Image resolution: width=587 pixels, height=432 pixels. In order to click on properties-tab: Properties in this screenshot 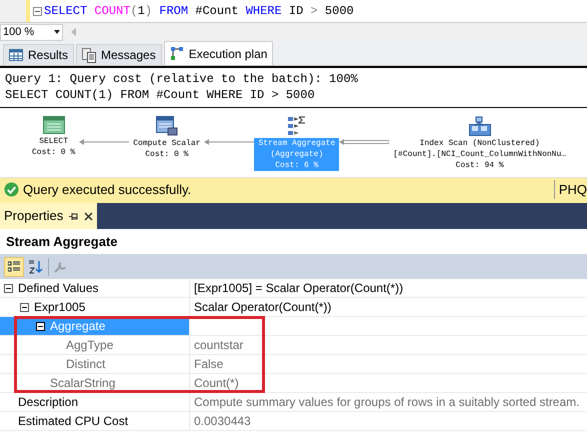, I will do `click(49, 216)`.